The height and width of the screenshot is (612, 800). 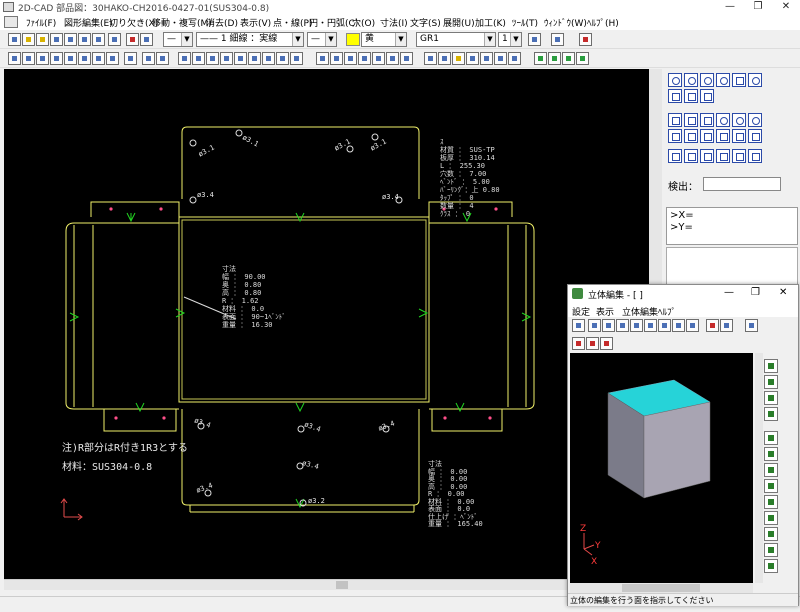 I want to click on dim-2-icon, so click(x=444, y=58).